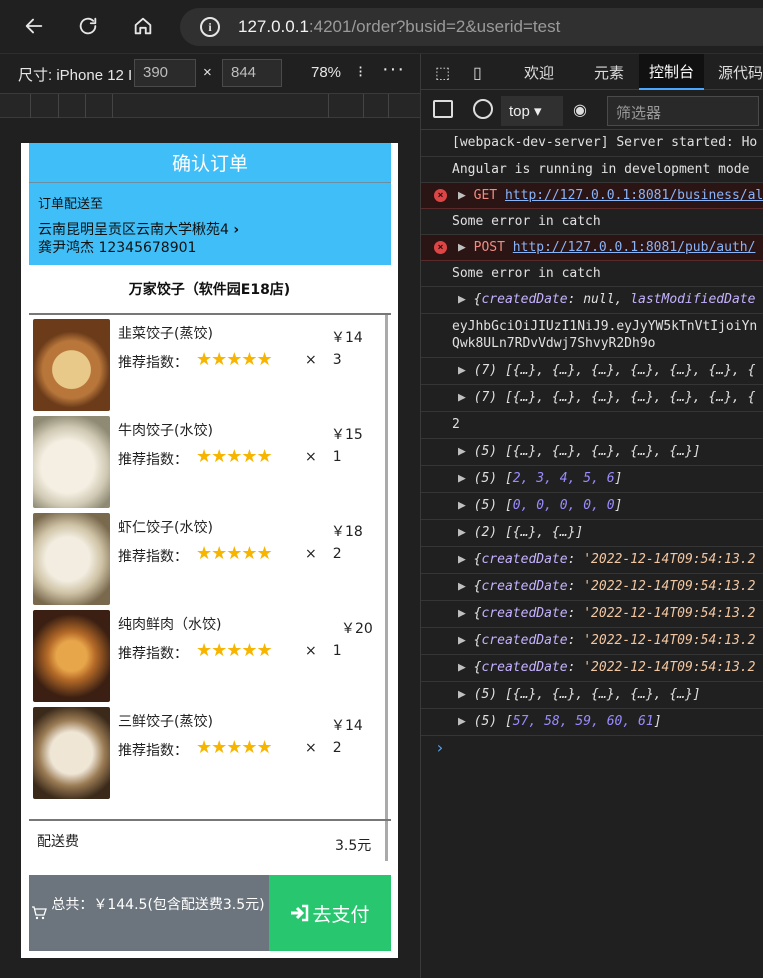 The width and height of the screenshot is (763, 978). I want to click on console-message: 2, so click(592, 425).